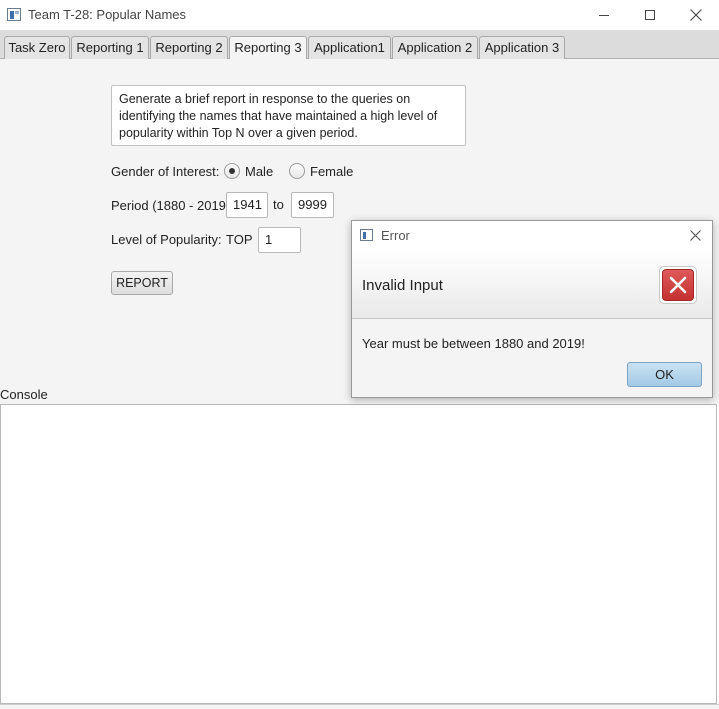 This screenshot has width=719, height=709. Describe the element at coordinates (259, 171) in the screenshot. I see `male-label: Male` at that location.